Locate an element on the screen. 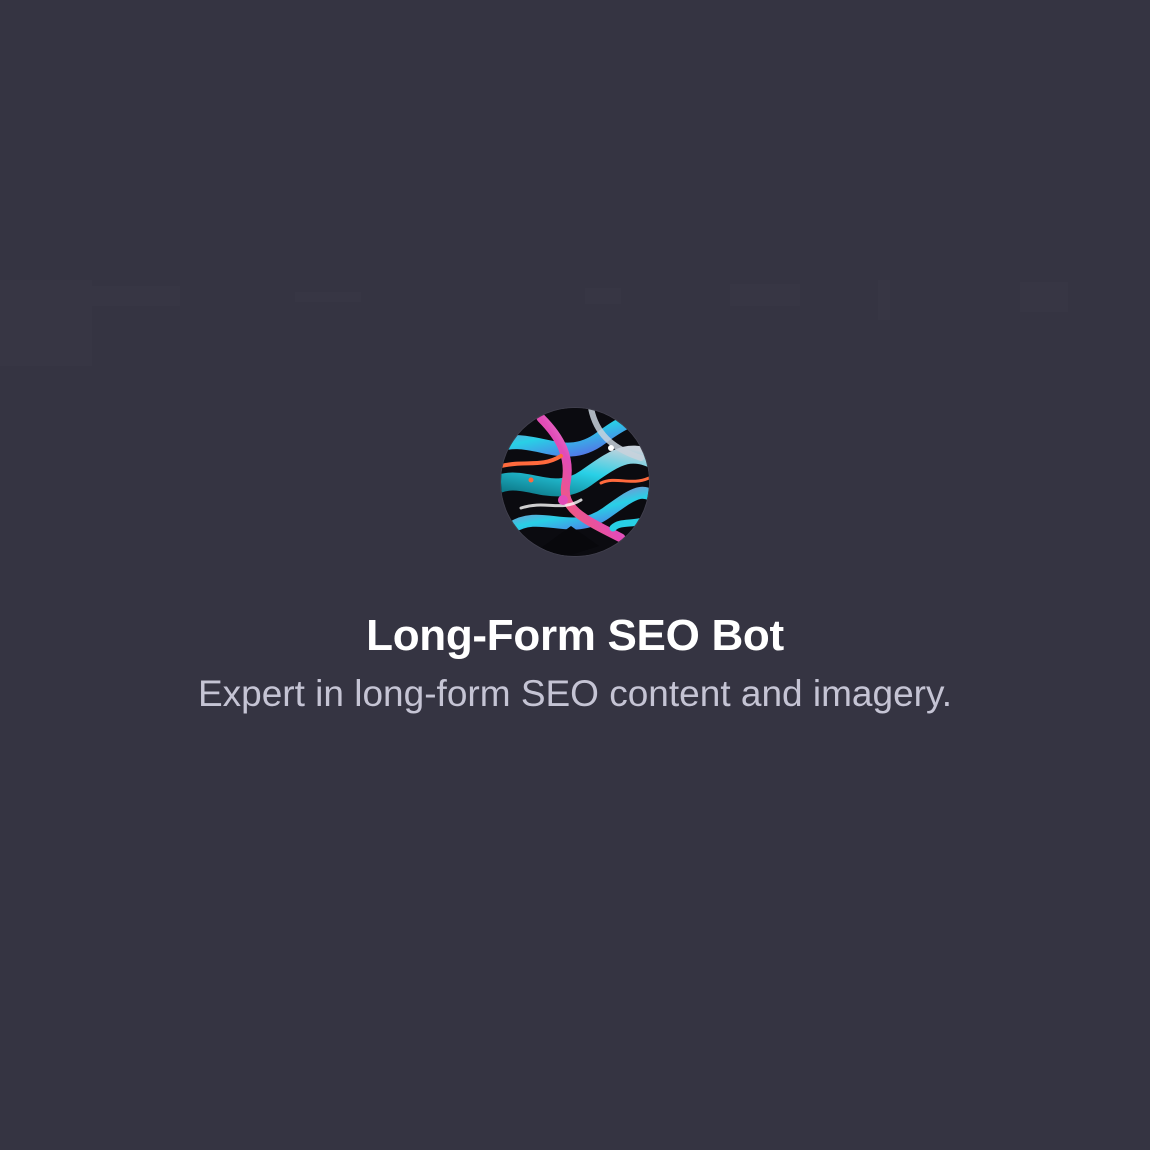 This screenshot has width=1150, height=1150. abstract-neon-swirl-avatar-icon is located at coordinates (575, 482).